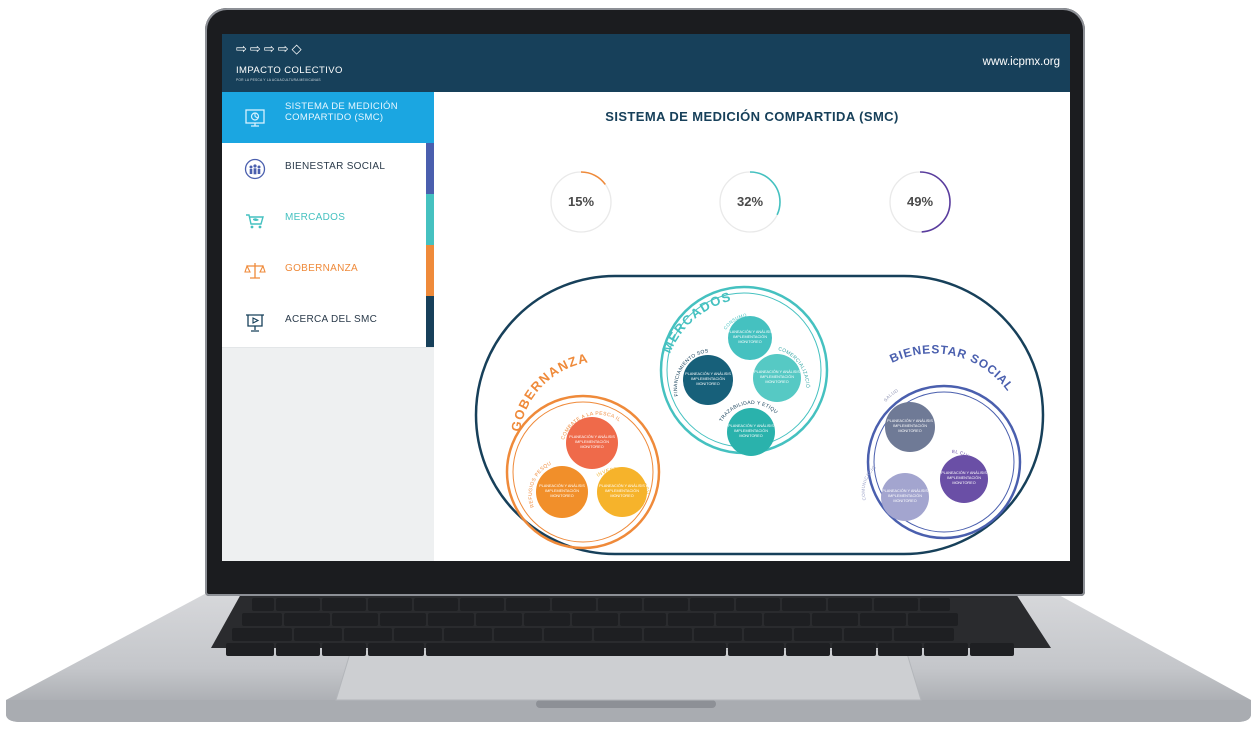 This screenshot has height=741, width=1257. What do you see at coordinates (255, 118) in the screenshot?
I see `monitor-chart-icon` at bounding box center [255, 118].